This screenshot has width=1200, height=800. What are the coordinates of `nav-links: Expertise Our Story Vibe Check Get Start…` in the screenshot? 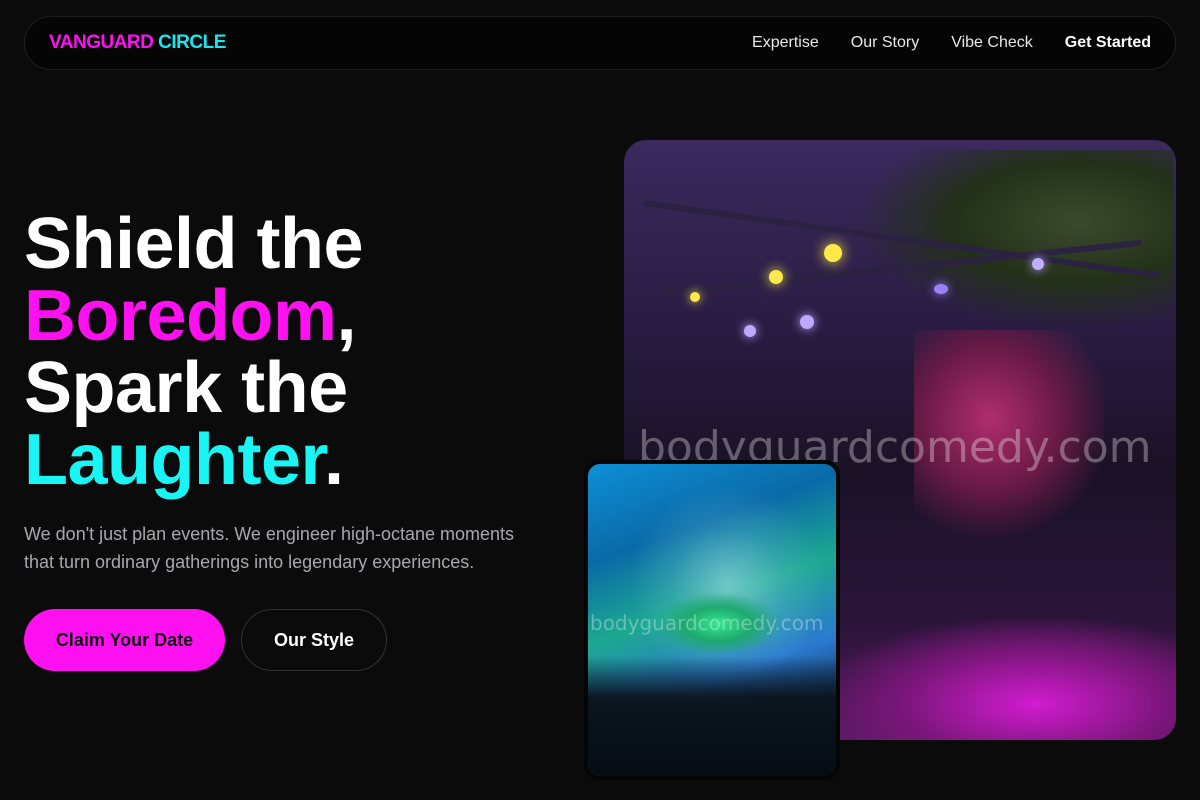 It's located at (951, 43).